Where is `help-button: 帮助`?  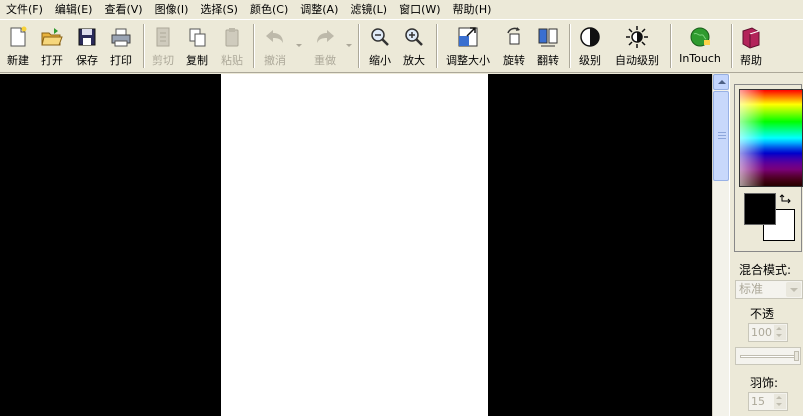
help-button: 帮助 is located at coordinates (751, 46).